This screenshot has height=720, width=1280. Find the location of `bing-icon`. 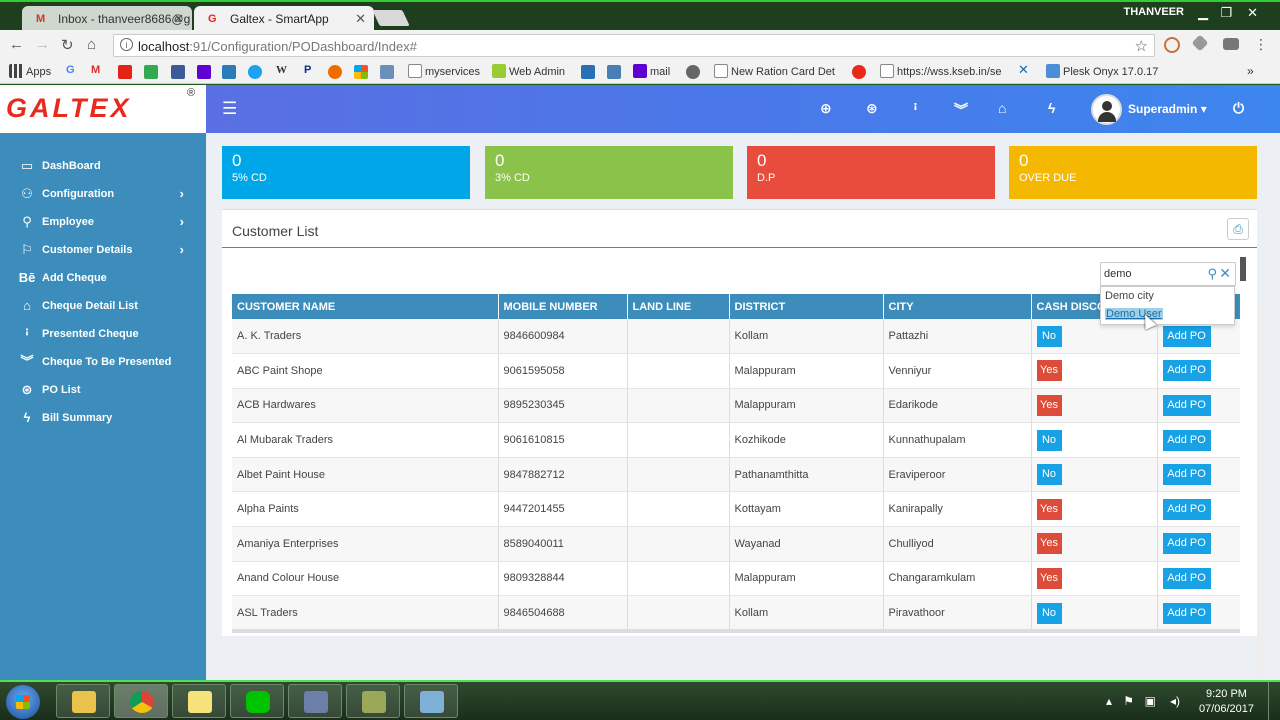

bing-icon is located at coordinates (229, 72).